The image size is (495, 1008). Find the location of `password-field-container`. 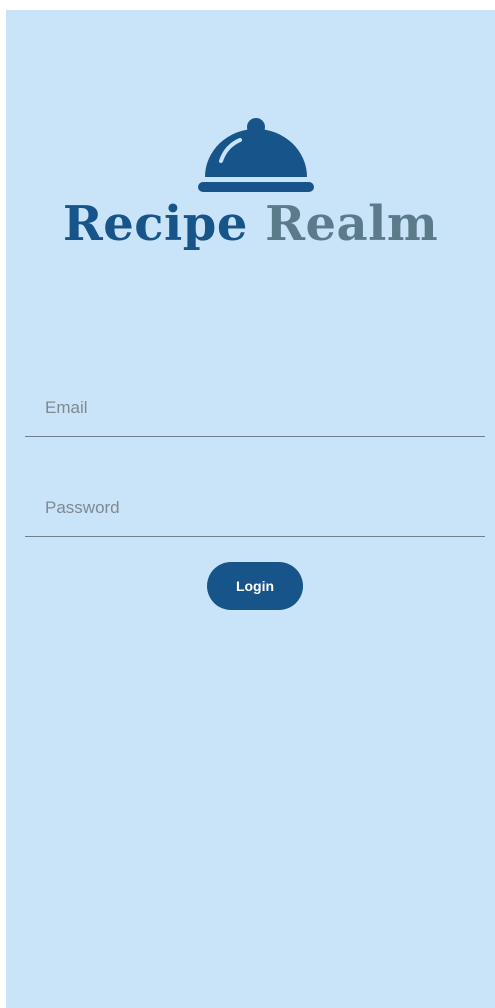

password-field-container is located at coordinates (255, 508).